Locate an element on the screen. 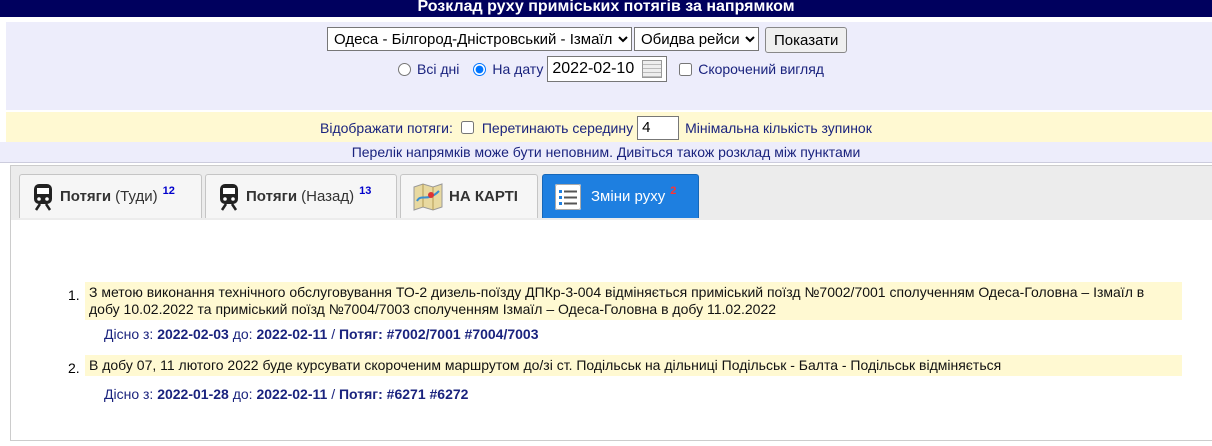  all-days-radio is located at coordinates (404, 69).